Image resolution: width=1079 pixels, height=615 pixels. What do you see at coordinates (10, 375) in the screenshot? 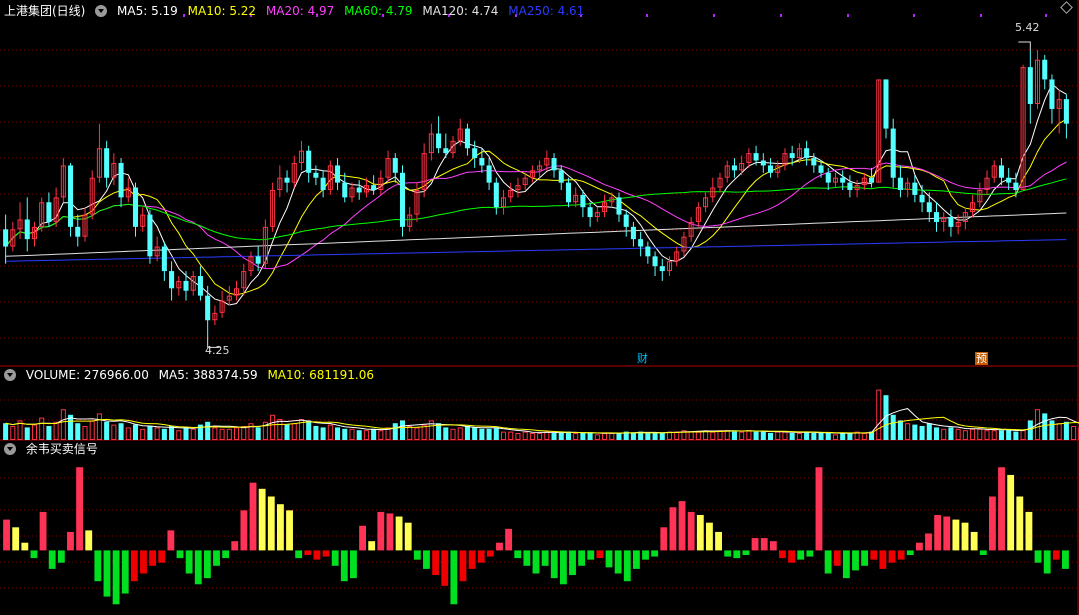
I see `volume-panel-toggle-icon` at bounding box center [10, 375].